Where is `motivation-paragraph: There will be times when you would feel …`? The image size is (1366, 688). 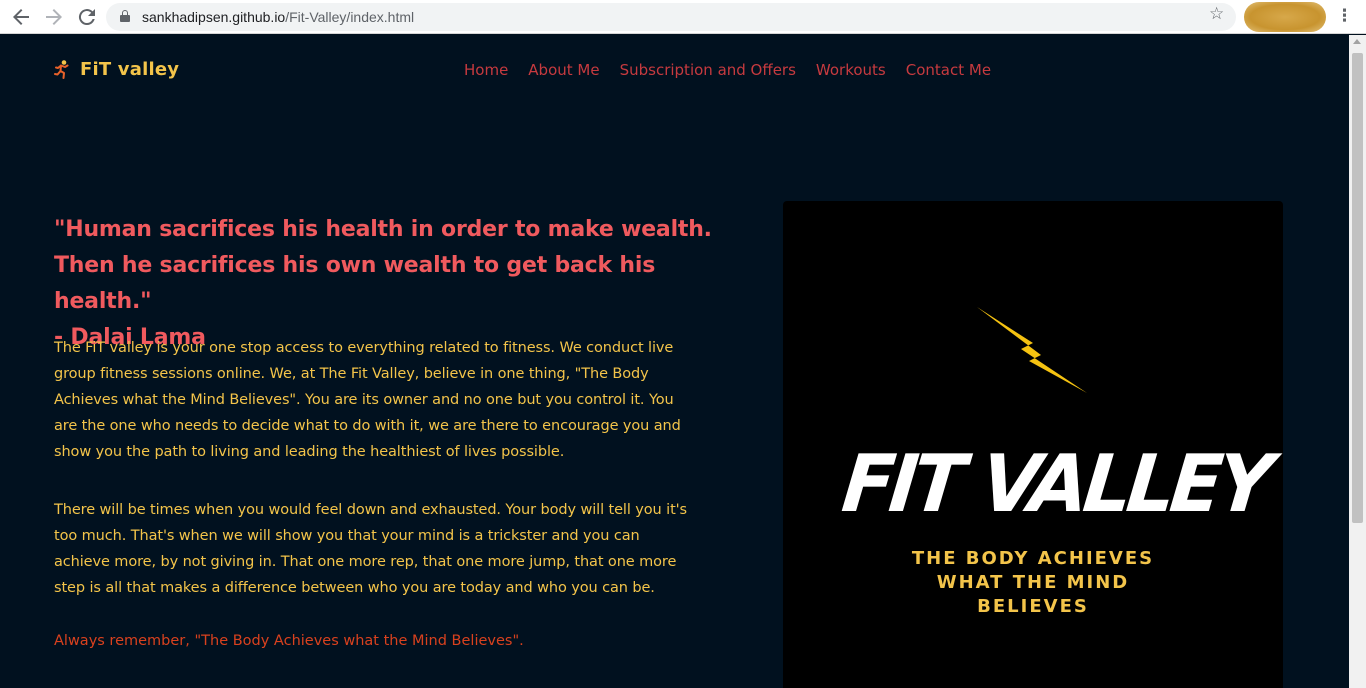 motivation-paragraph: There will be times when you would feel … is located at coordinates (371, 549).